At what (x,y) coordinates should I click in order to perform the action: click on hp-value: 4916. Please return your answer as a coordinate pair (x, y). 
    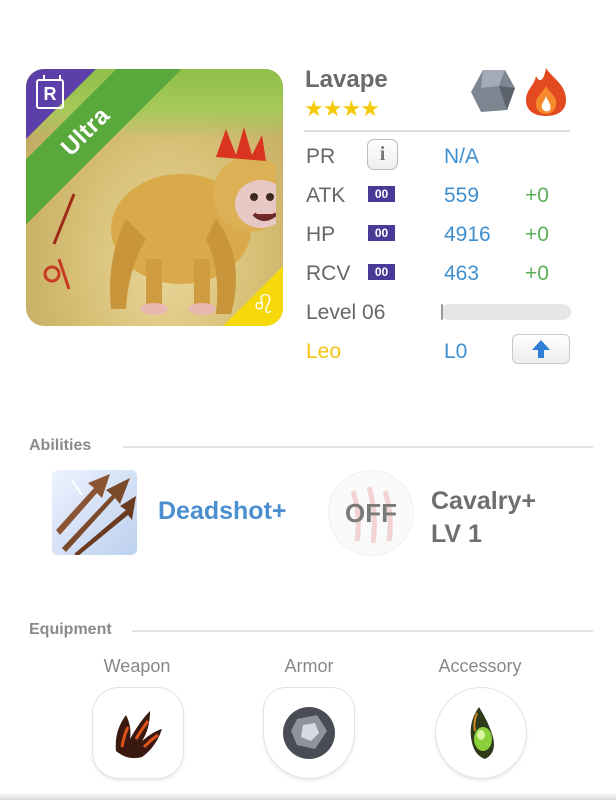
    Looking at the image, I should click on (467, 234).